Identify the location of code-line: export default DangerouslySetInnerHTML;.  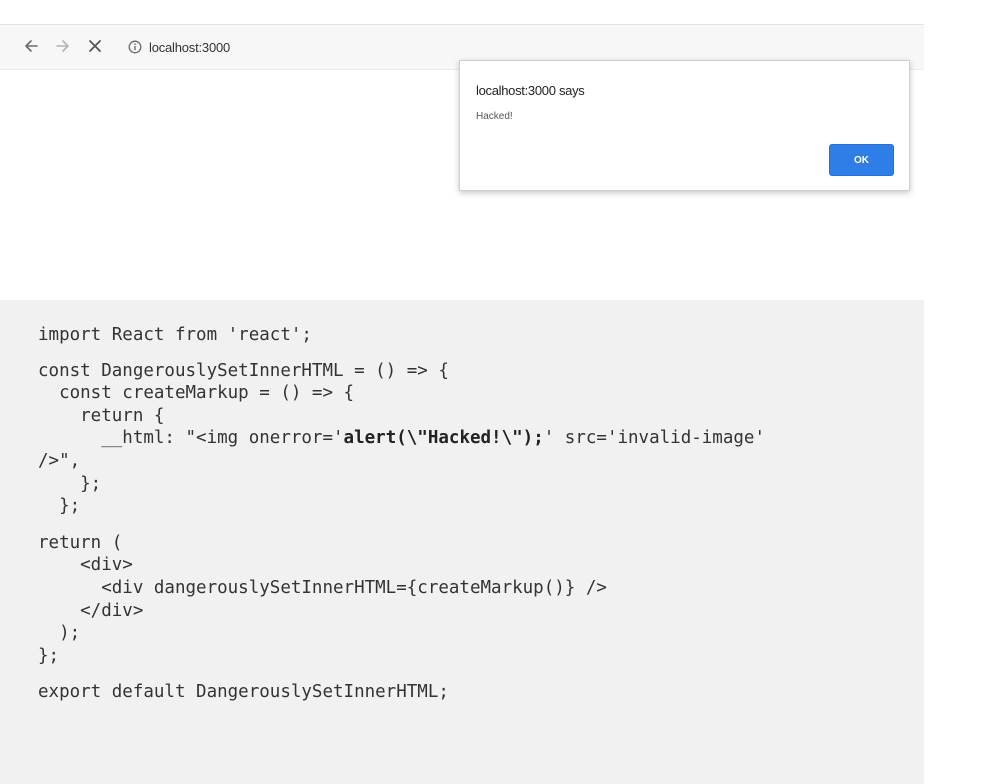
(243, 692).